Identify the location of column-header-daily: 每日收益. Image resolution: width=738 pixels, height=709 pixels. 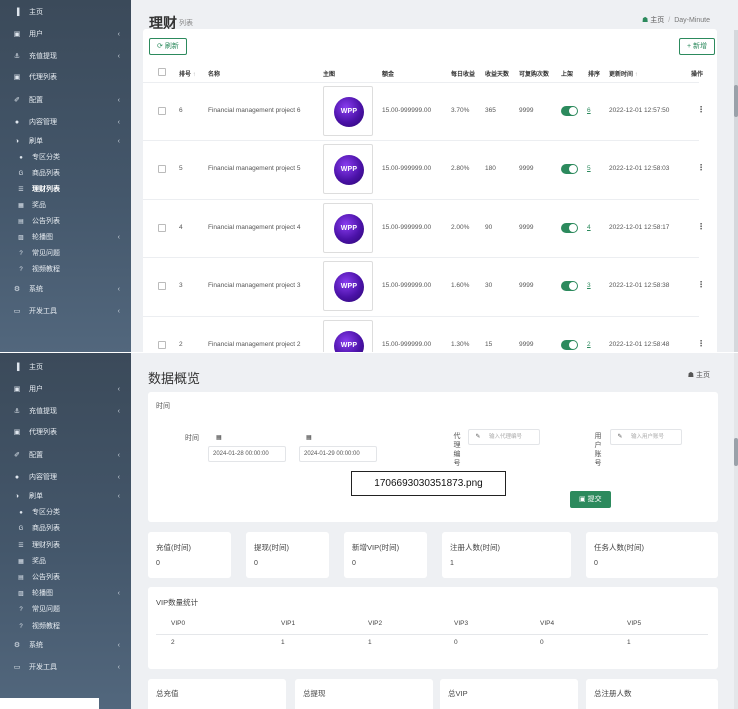
(463, 75).